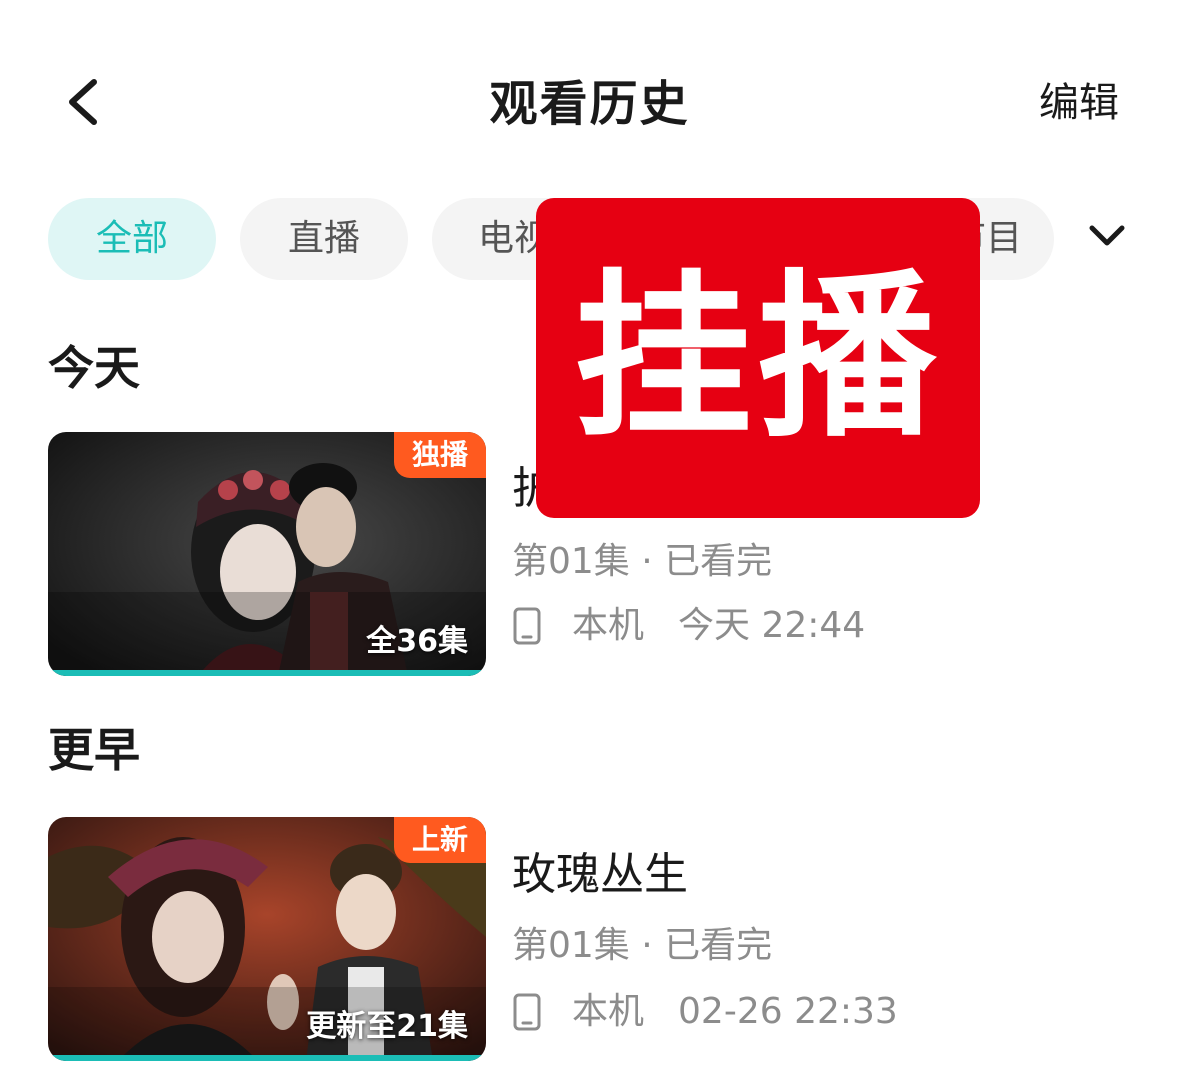  I want to click on episode-count: 全36集, so click(417, 641).